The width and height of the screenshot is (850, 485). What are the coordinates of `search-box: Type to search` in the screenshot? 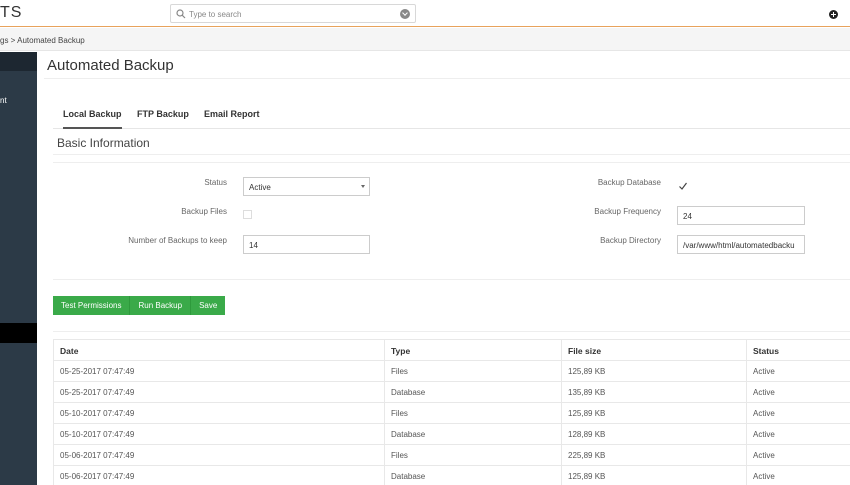 It's located at (293, 13).